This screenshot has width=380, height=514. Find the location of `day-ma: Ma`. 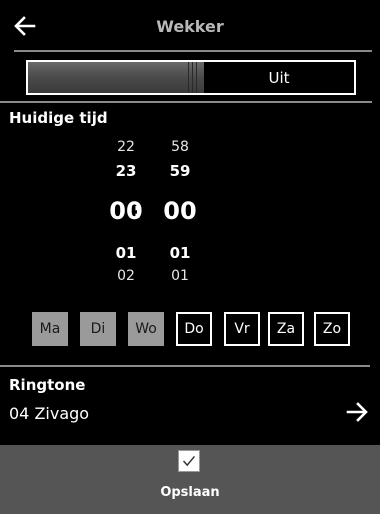

day-ma: Ma is located at coordinates (50, 329).